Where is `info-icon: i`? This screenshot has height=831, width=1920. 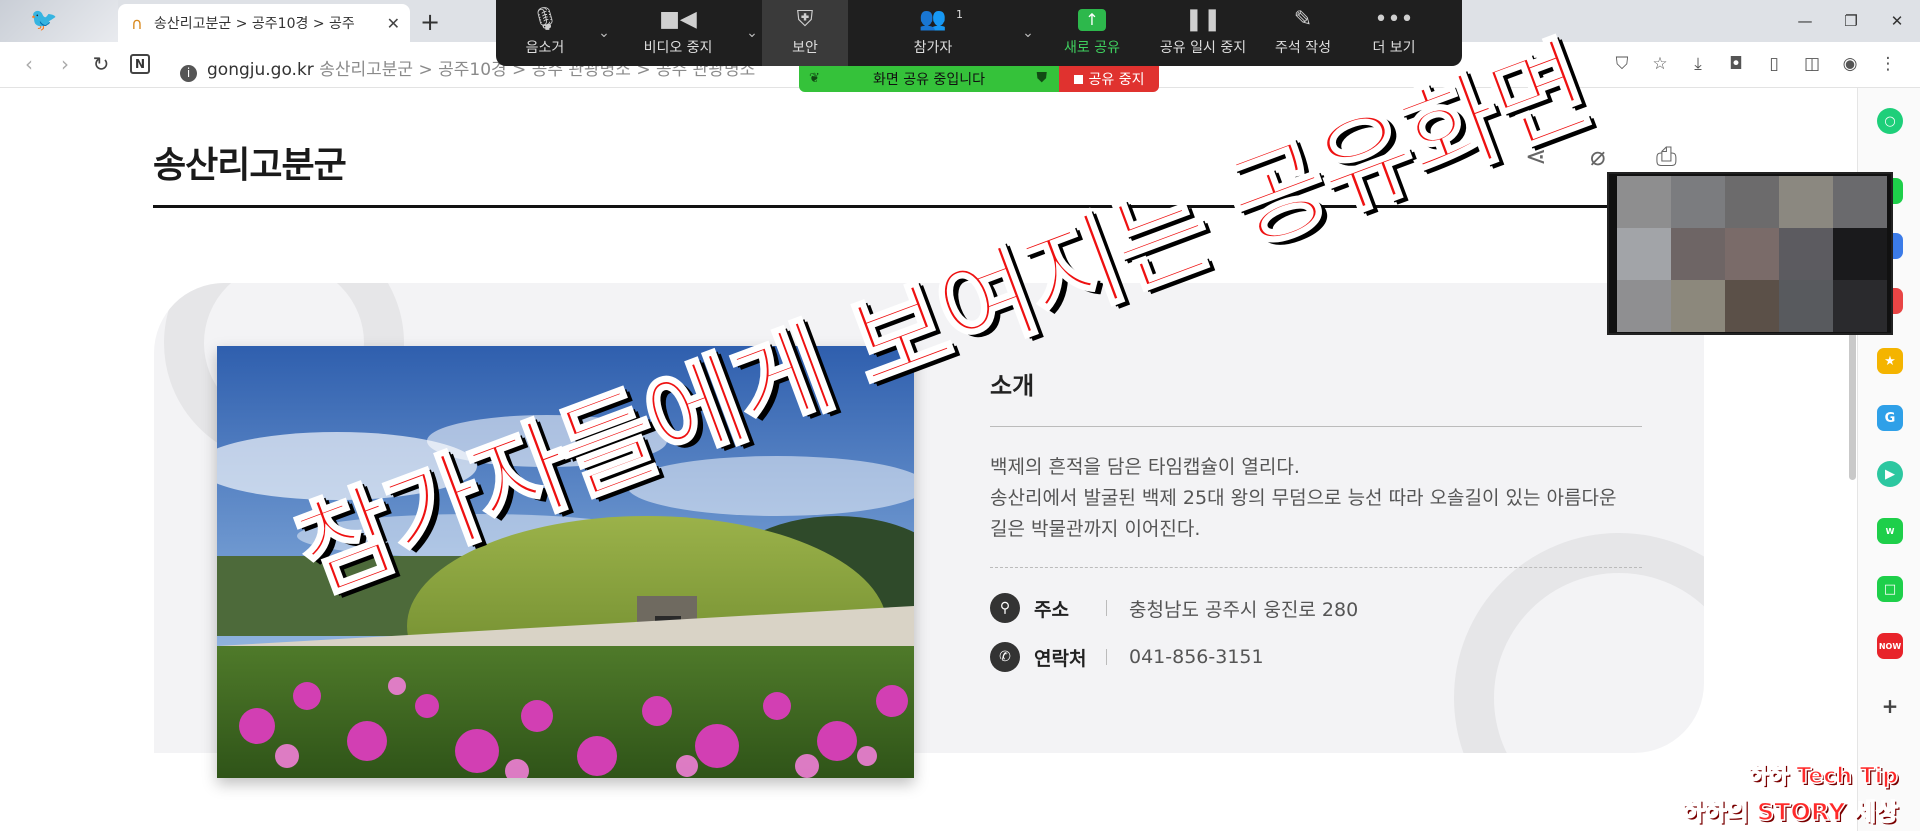 info-icon: i is located at coordinates (188, 73).